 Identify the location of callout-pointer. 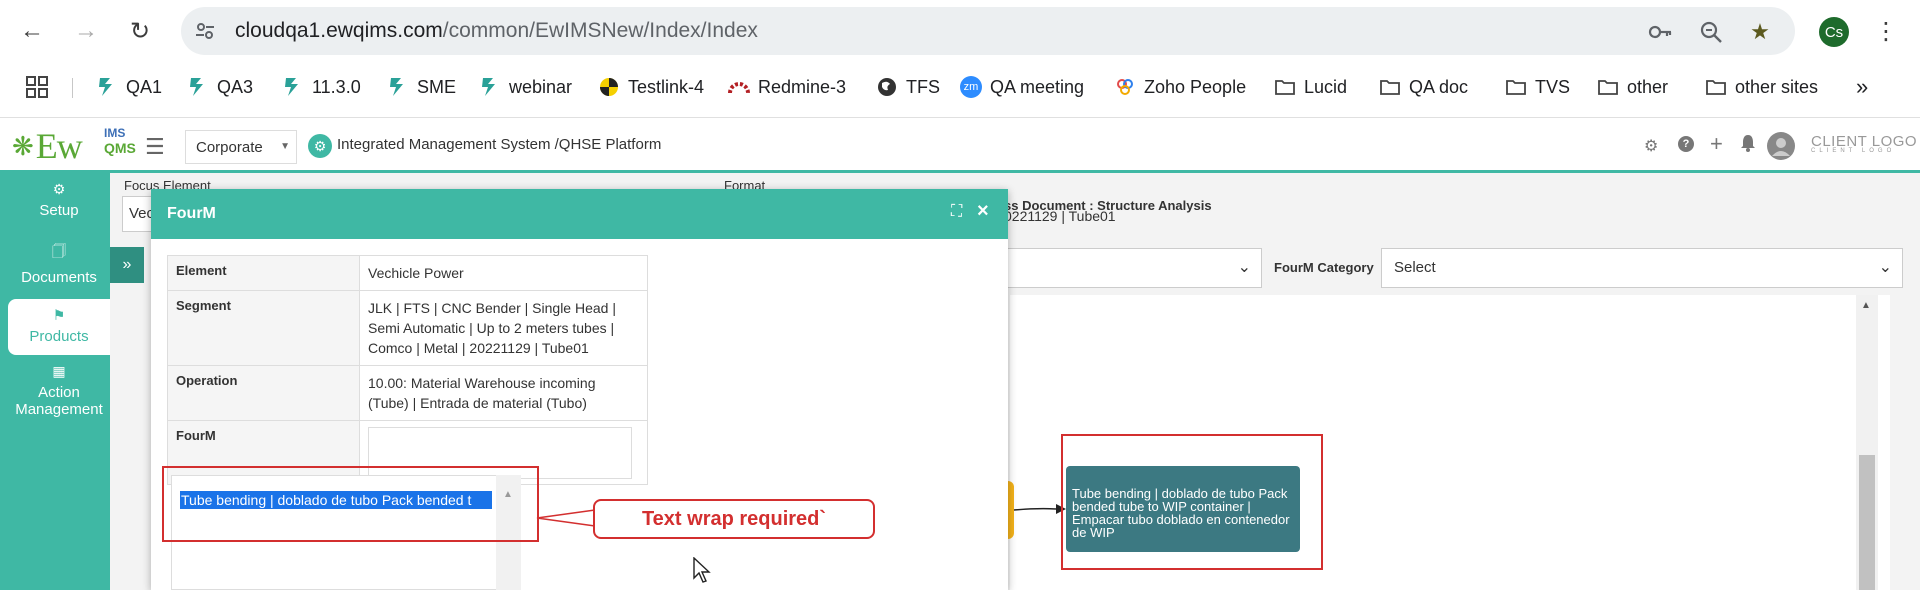
(566, 518).